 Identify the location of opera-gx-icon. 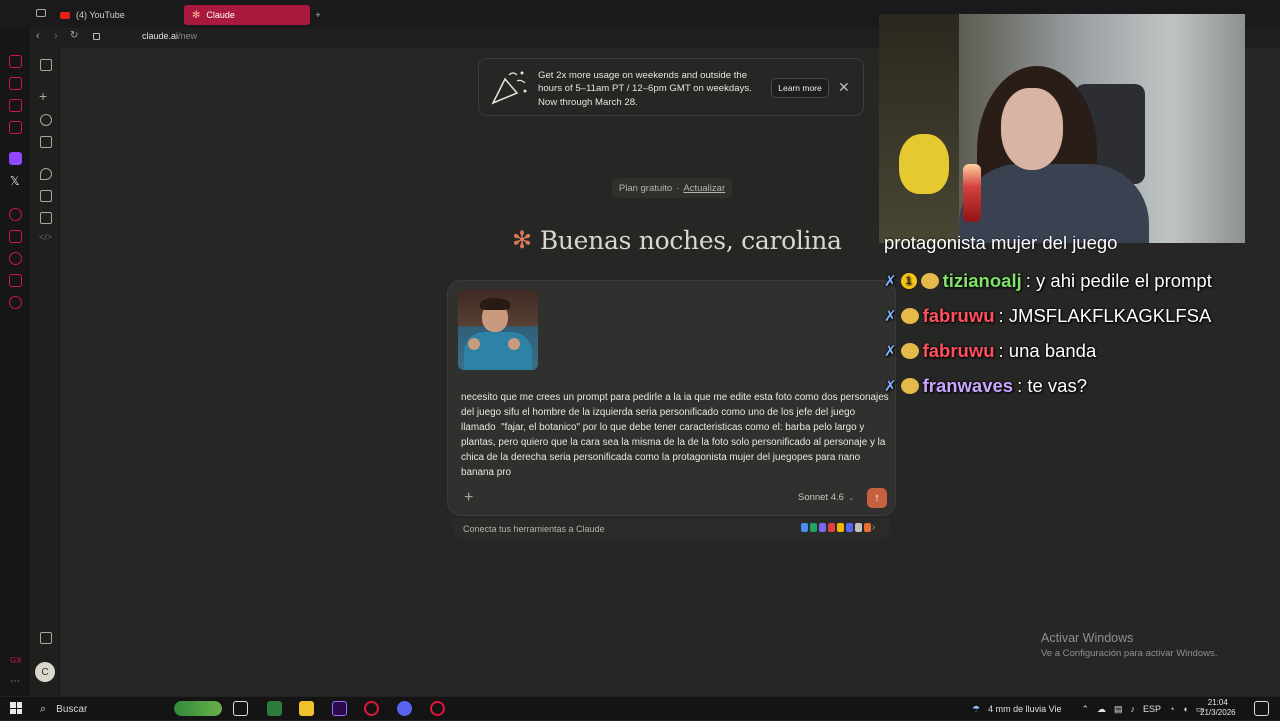
(371, 708).